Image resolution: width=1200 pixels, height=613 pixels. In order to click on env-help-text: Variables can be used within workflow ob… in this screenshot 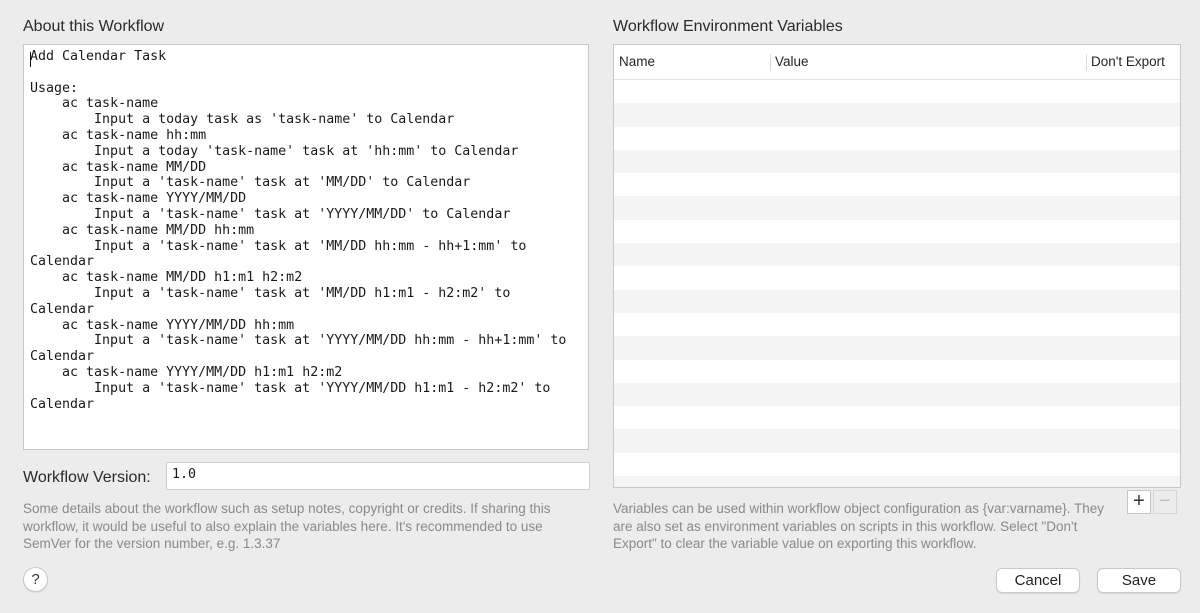, I will do `click(859, 526)`.